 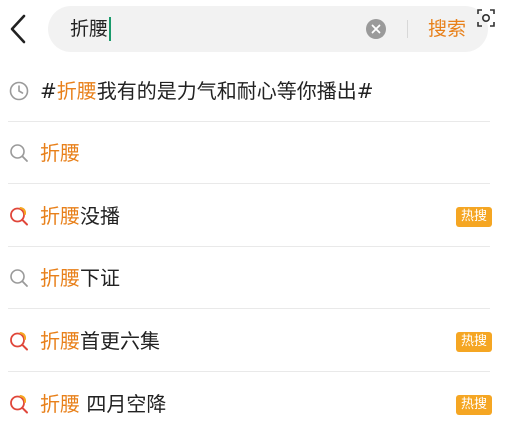 I want to click on suggestion-rest: 首更六集, so click(x=120, y=341).